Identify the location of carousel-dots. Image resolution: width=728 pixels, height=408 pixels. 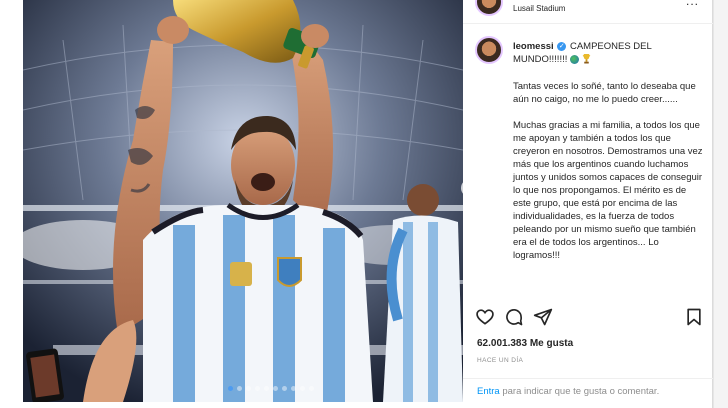
(271, 388).